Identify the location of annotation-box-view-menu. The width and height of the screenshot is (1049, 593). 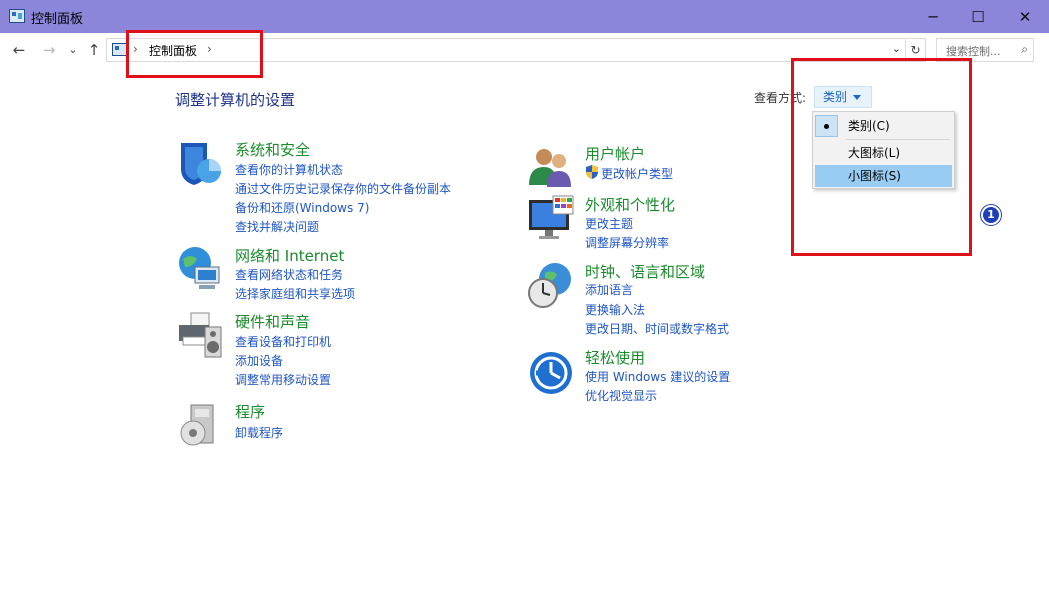
(881, 157).